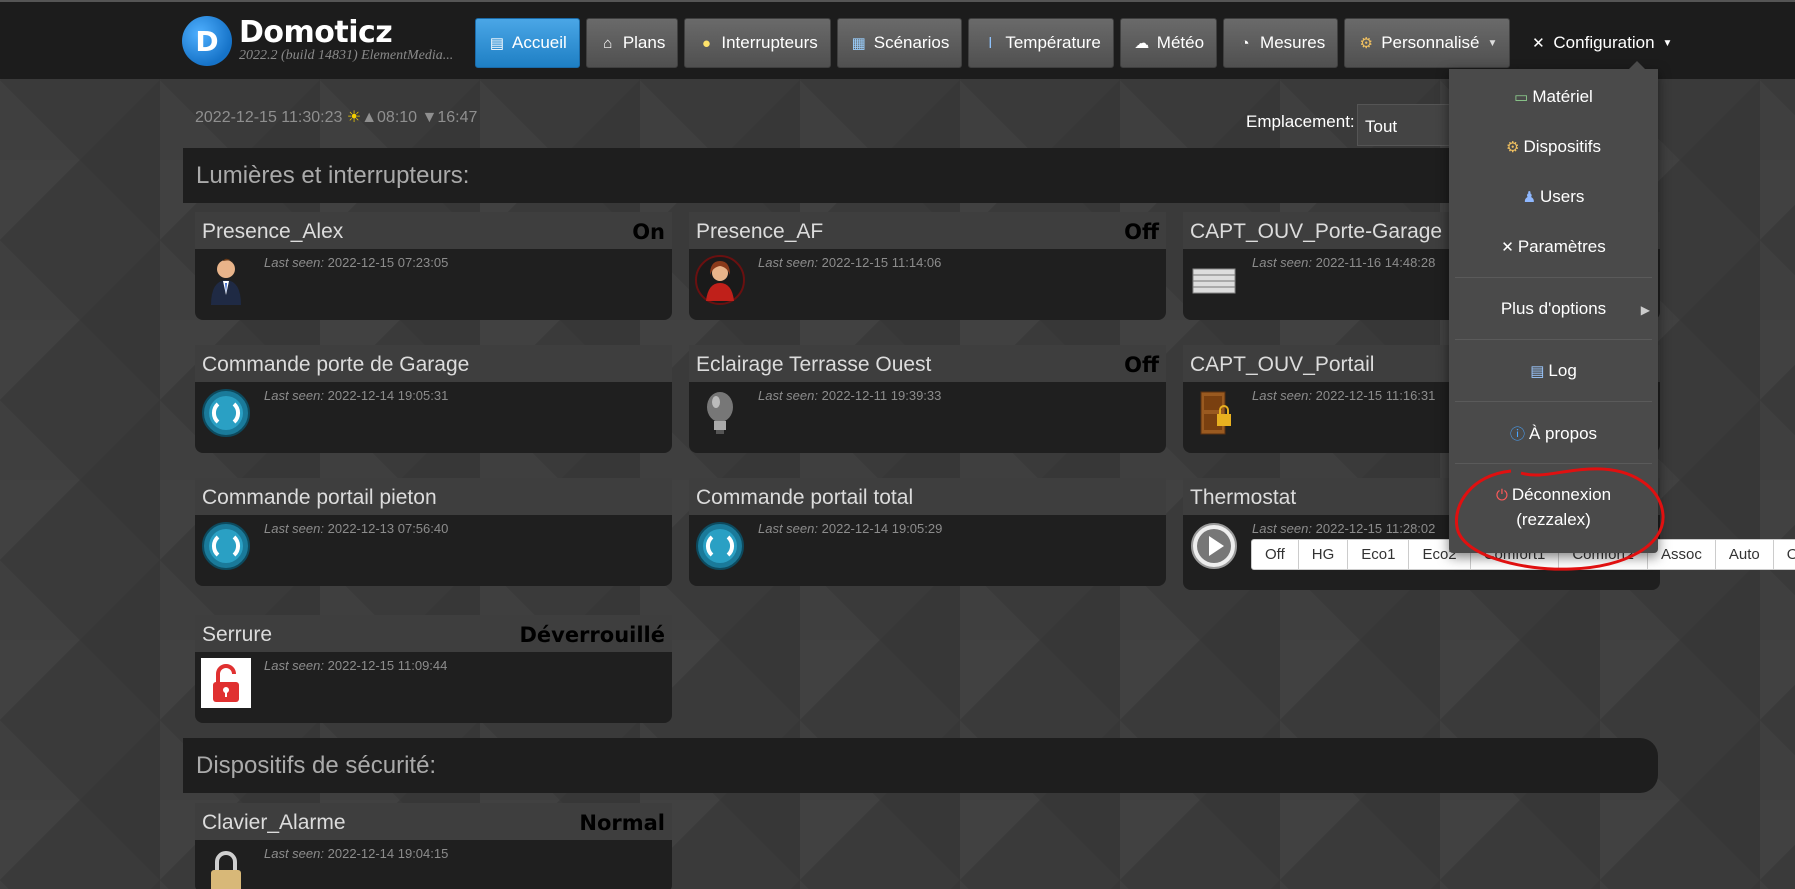 The image size is (1795, 889). What do you see at coordinates (356, 262) in the screenshot?
I see `last-seen: Last seen: 2022-12-15 07:23:05` at bounding box center [356, 262].